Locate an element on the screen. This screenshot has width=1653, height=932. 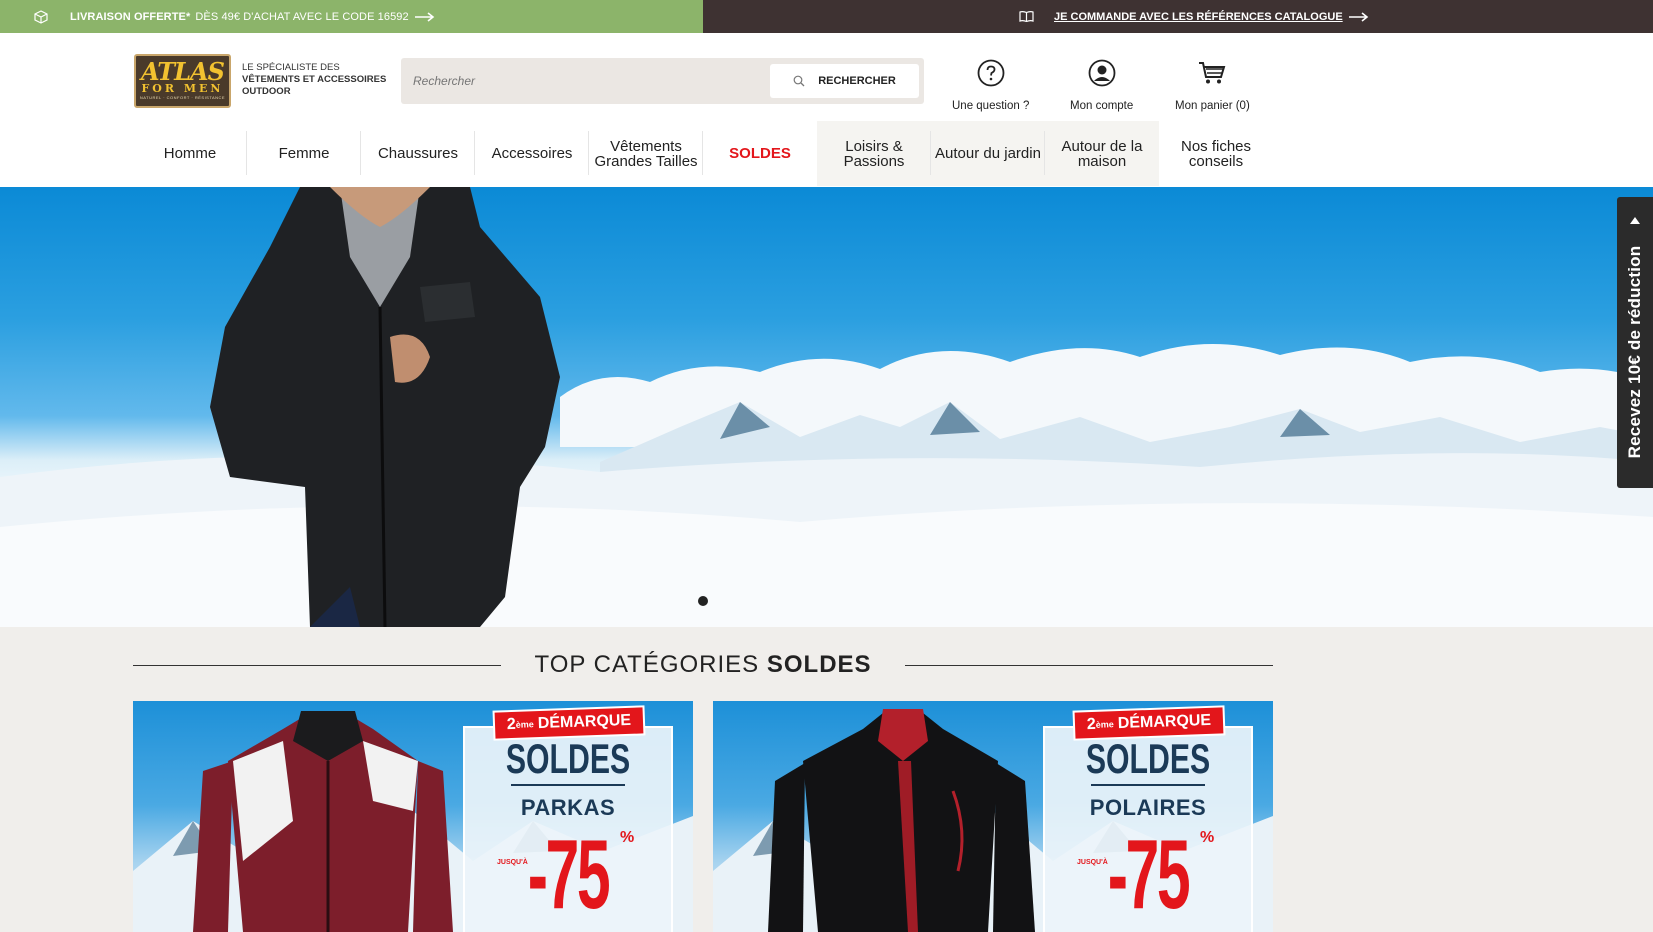
search-bar: RECHERCHER is located at coordinates (662, 81).